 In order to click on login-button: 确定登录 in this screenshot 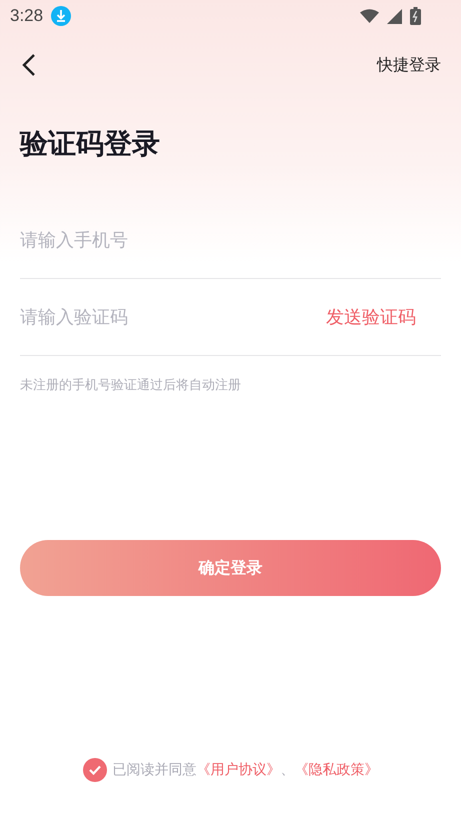, I will do `click(230, 568)`.